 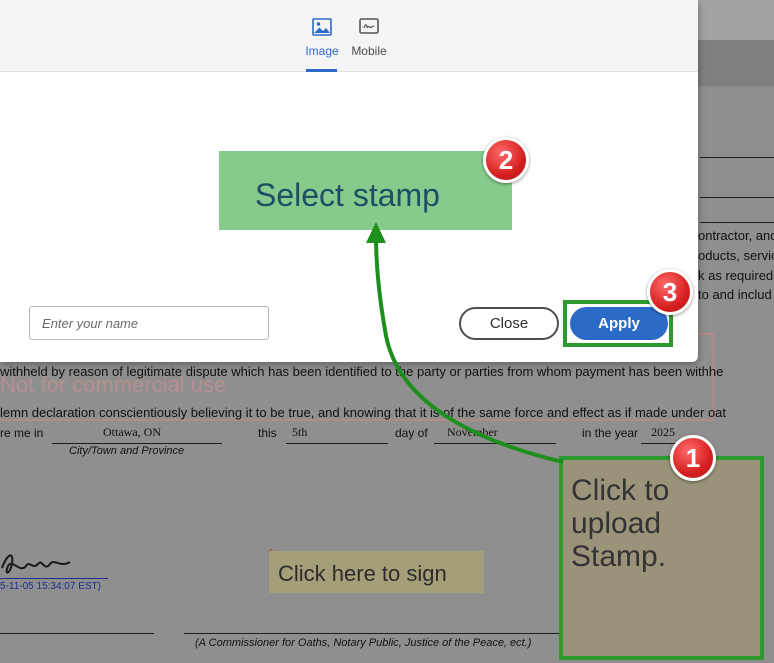 I want to click on image-icon, so click(x=322, y=27).